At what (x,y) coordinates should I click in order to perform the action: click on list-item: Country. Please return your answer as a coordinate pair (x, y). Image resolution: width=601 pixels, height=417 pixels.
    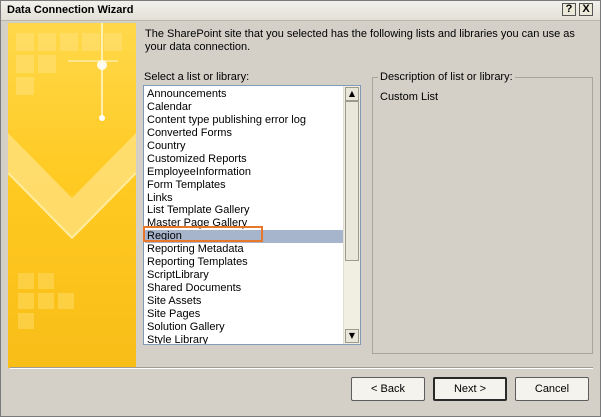
    Looking at the image, I should click on (245, 146).